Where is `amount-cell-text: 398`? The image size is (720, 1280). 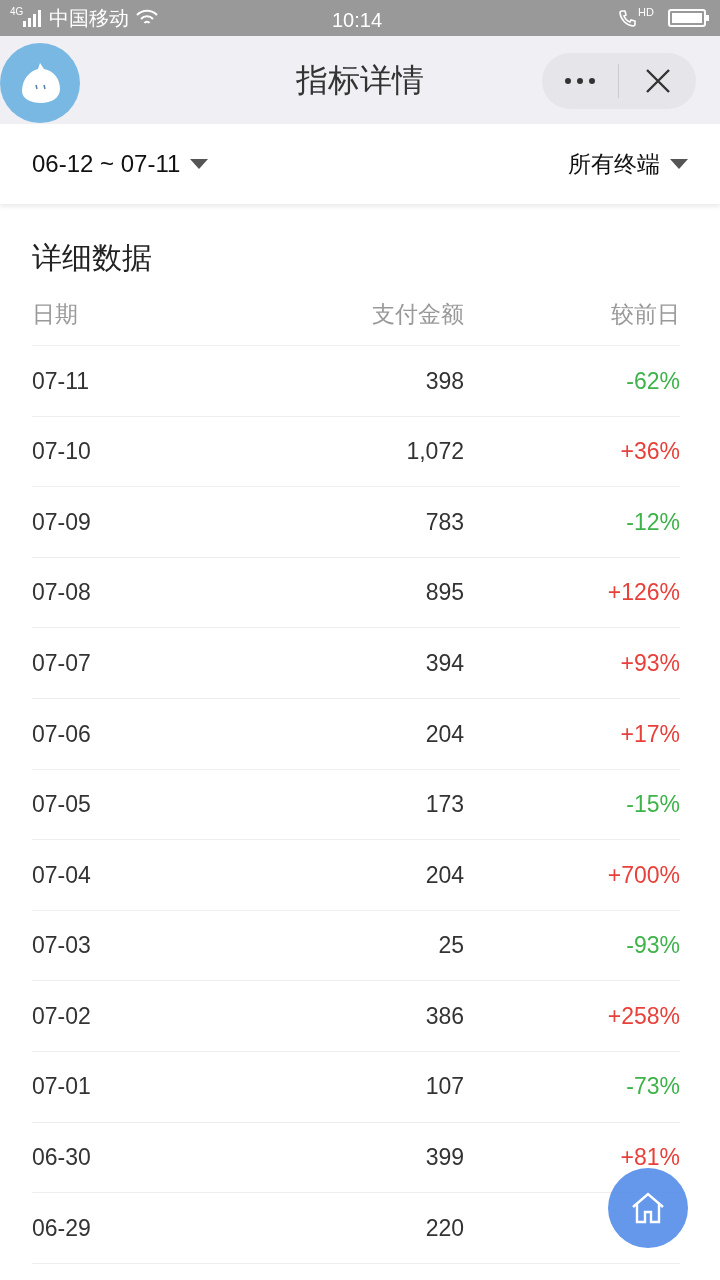
amount-cell-text: 398 is located at coordinates (444, 381).